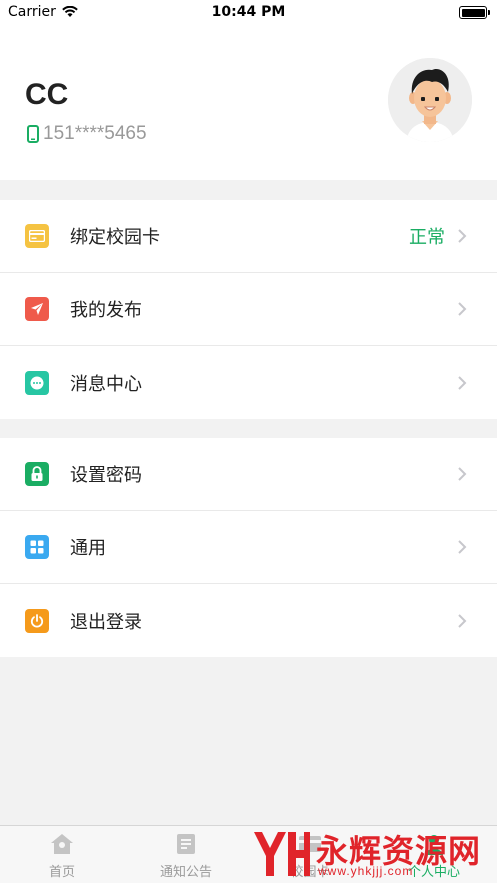 The image size is (497, 883). I want to click on menu-item-set-password: 设置密码, so click(248, 474).